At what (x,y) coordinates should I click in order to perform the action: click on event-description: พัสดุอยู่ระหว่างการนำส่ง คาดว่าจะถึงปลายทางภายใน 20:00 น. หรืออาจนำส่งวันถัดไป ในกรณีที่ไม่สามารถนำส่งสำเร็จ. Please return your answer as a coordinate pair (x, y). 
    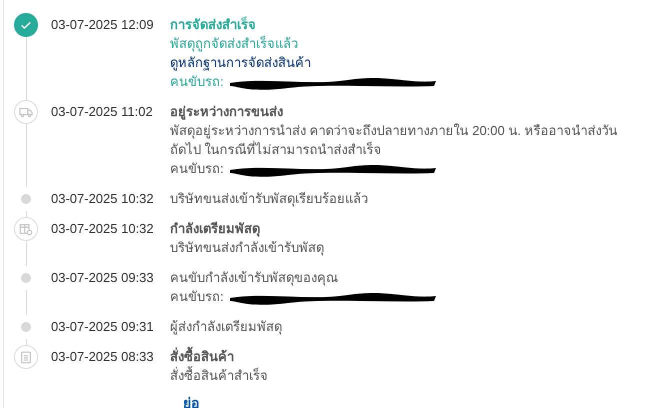
    Looking at the image, I should click on (394, 140).